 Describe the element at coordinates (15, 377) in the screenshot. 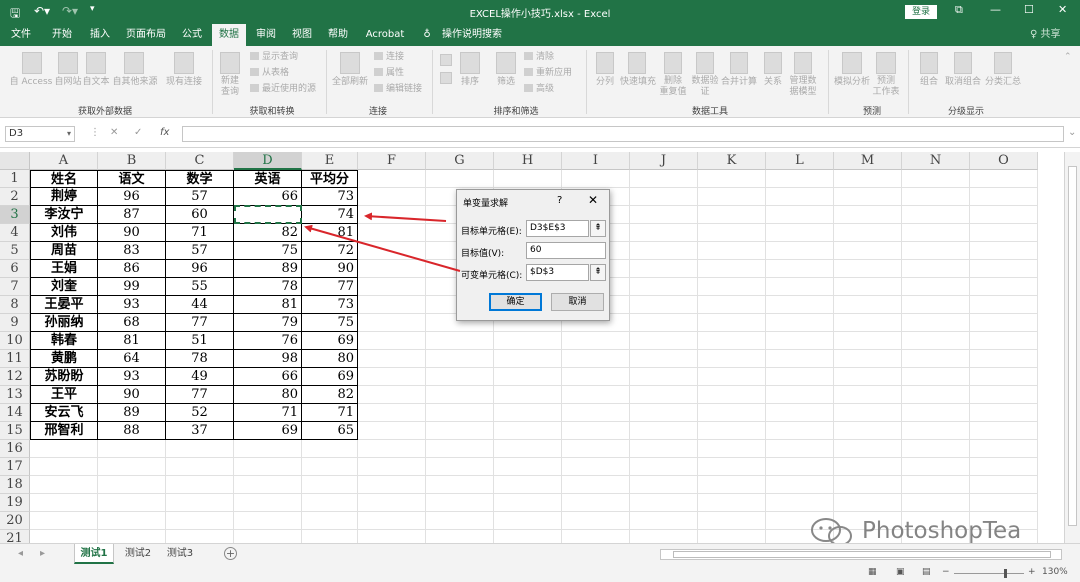

I see `row-header-12: 12` at that location.